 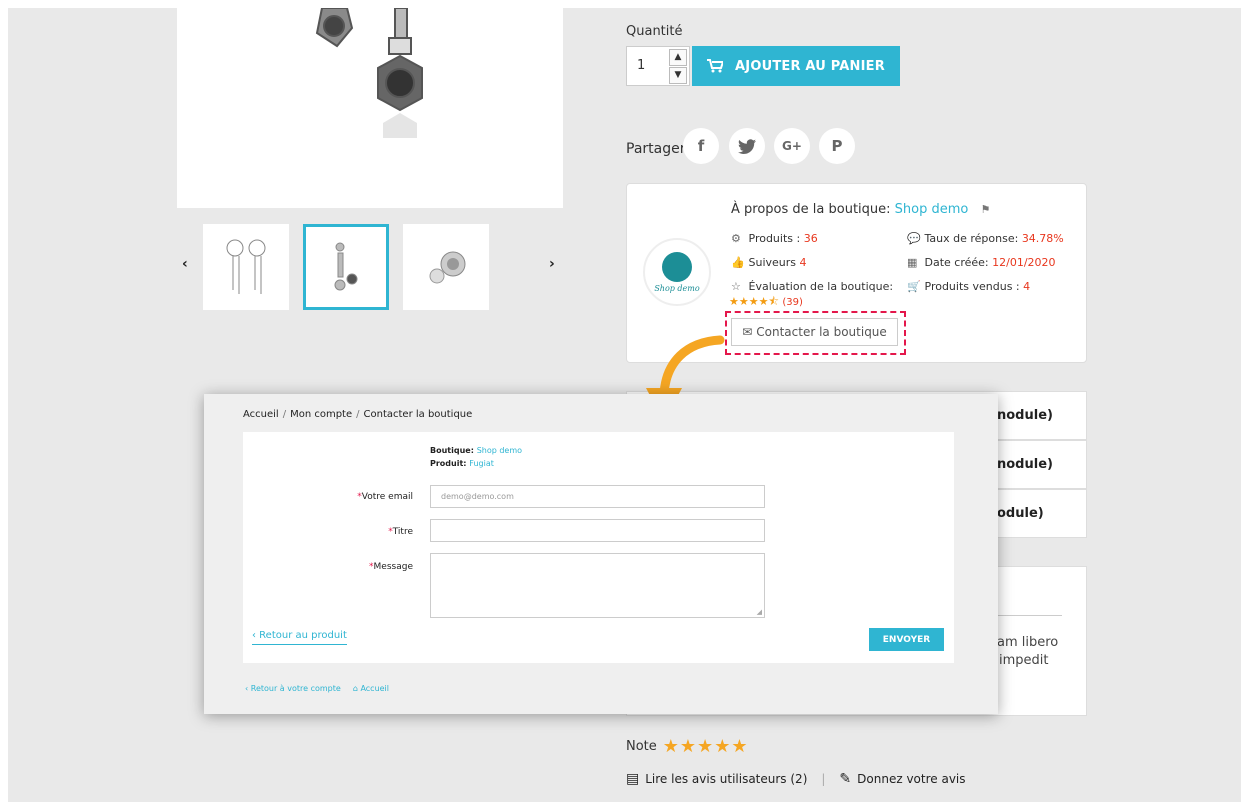 What do you see at coordinates (810, 66) in the screenshot?
I see `add-to-cart-label: AJOUTER AU PANIER` at bounding box center [810, 66].